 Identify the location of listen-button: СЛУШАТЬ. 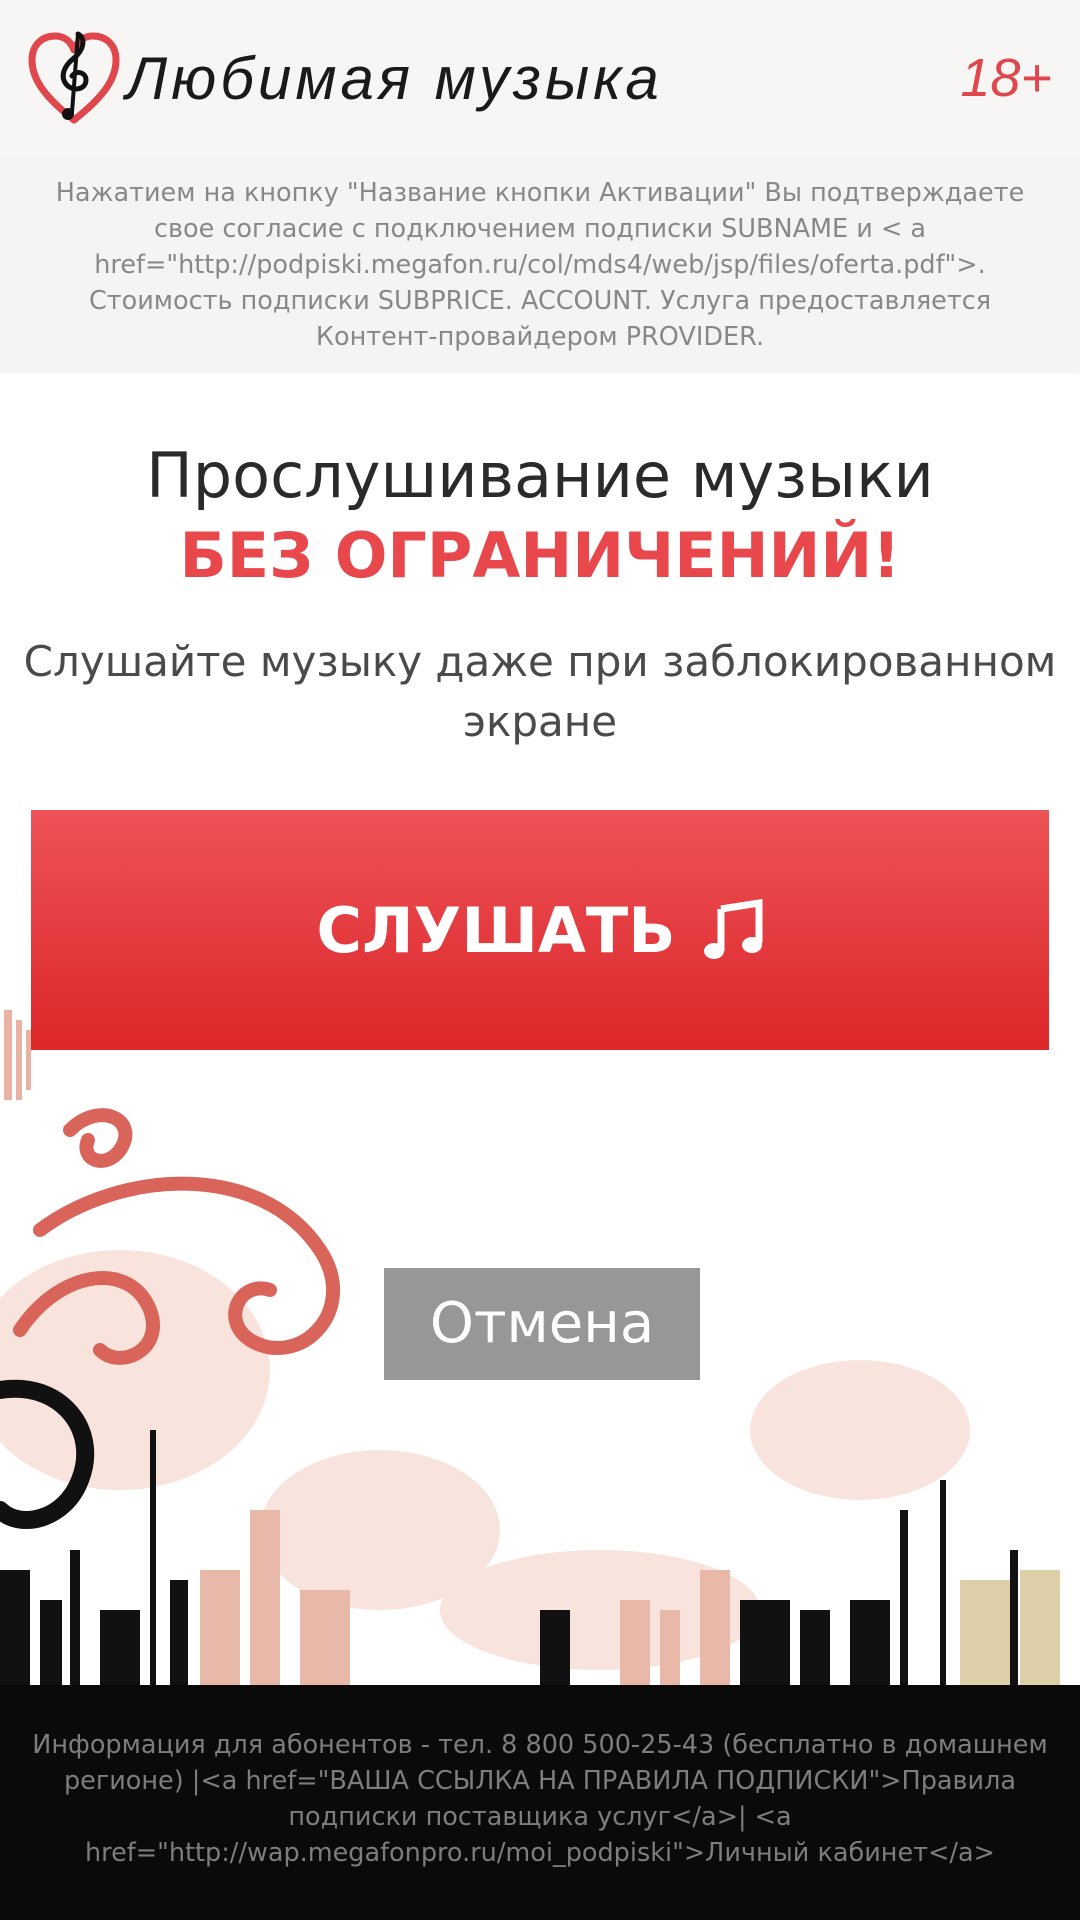
(540, 930).